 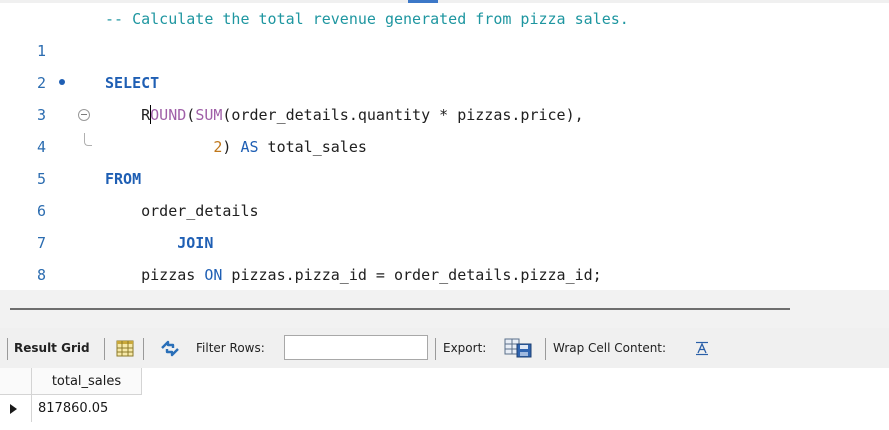 What do you see at coordinates (465, 348) in the screenshot?
I see `export-label: Export:` at bounding box center [465, 348].